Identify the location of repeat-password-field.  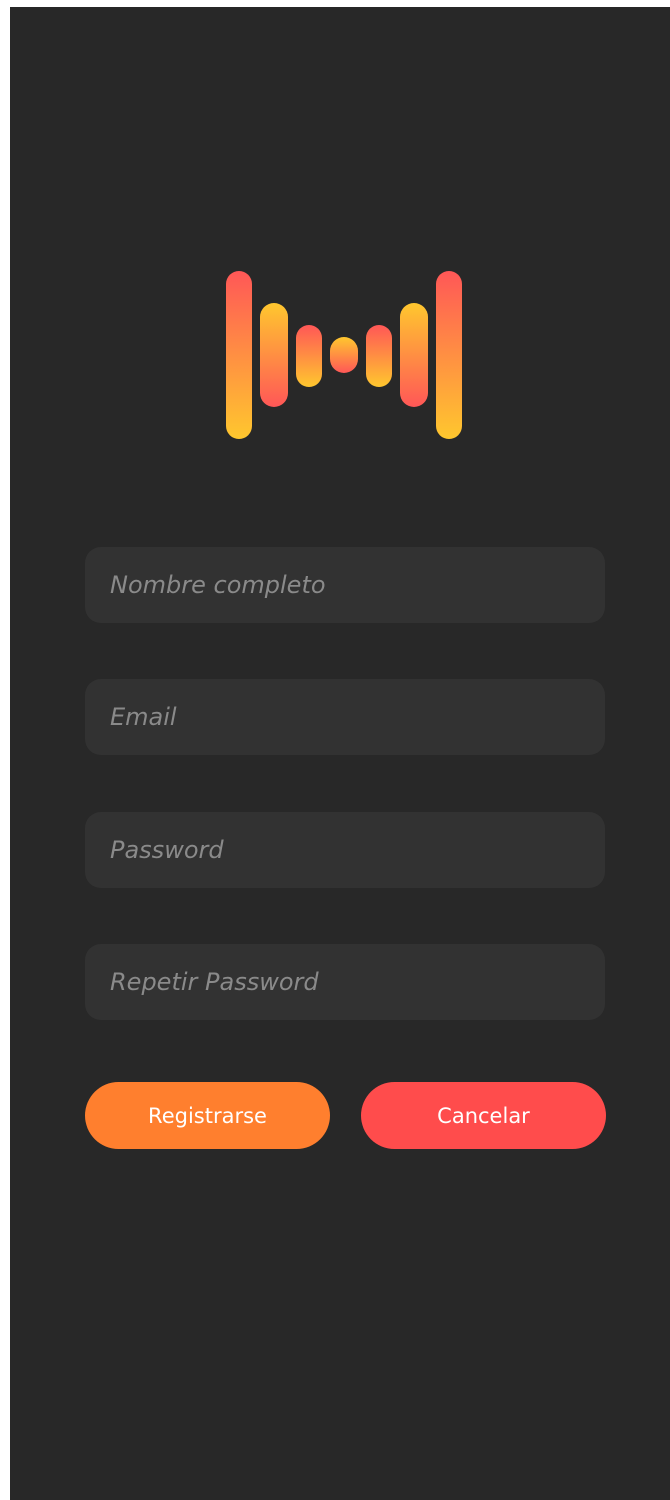
(345, 982).